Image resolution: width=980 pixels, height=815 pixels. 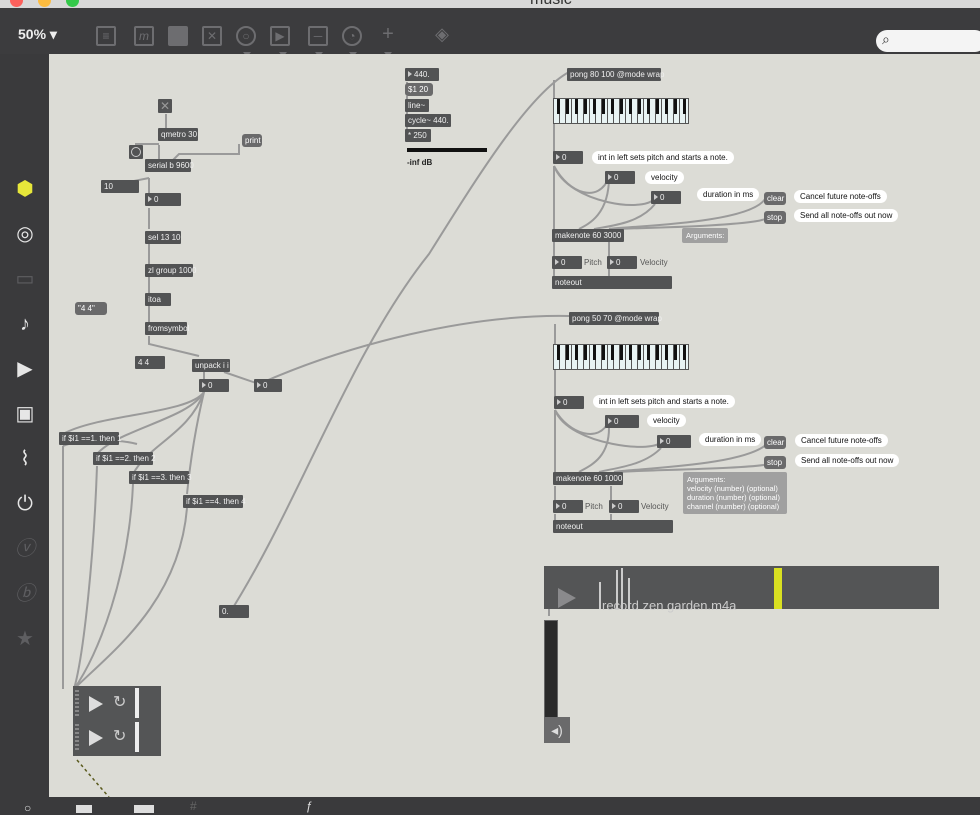 I want to click on stop-comment-2: Send all note-offs out now, so click(x=847, y=460).